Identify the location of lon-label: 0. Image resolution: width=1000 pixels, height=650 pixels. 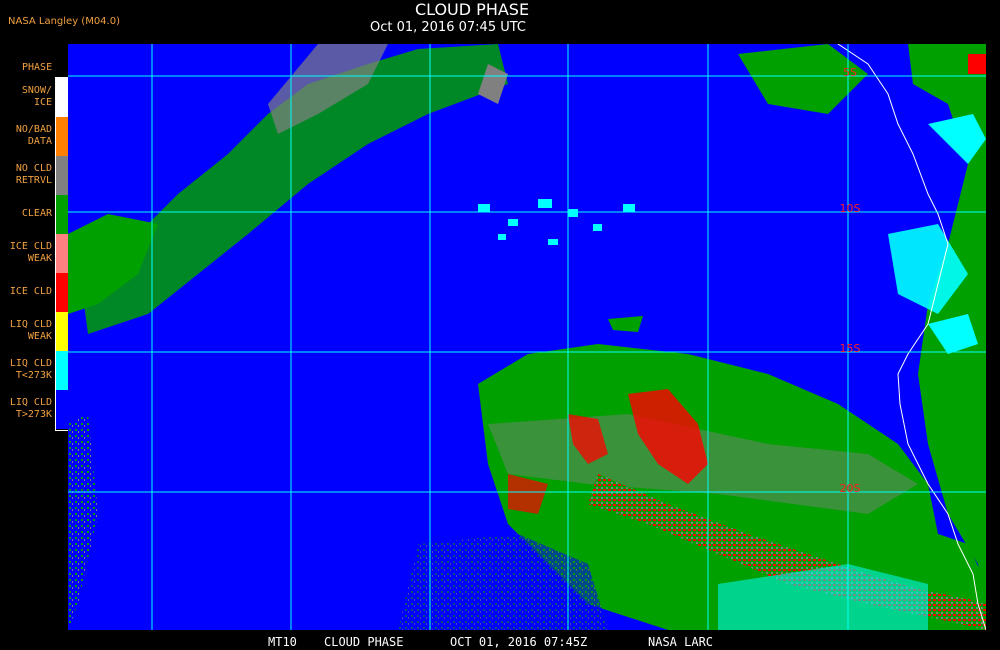
(568, 45).